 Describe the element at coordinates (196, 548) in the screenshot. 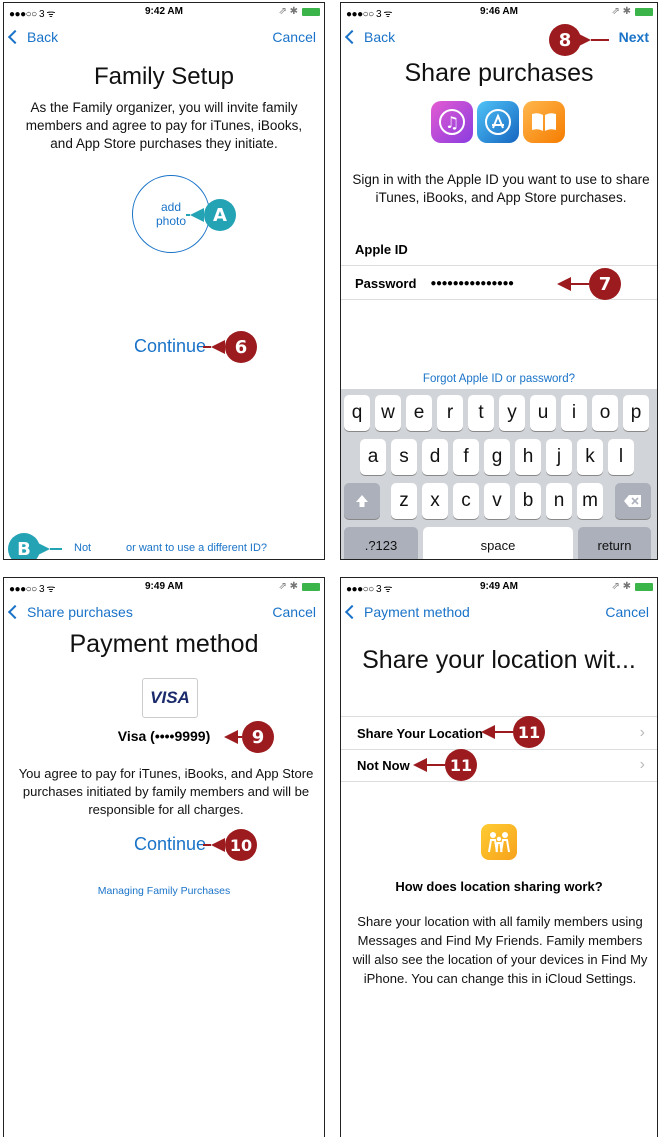

I see `different-id-link: or want to use a different ID?` at that location.